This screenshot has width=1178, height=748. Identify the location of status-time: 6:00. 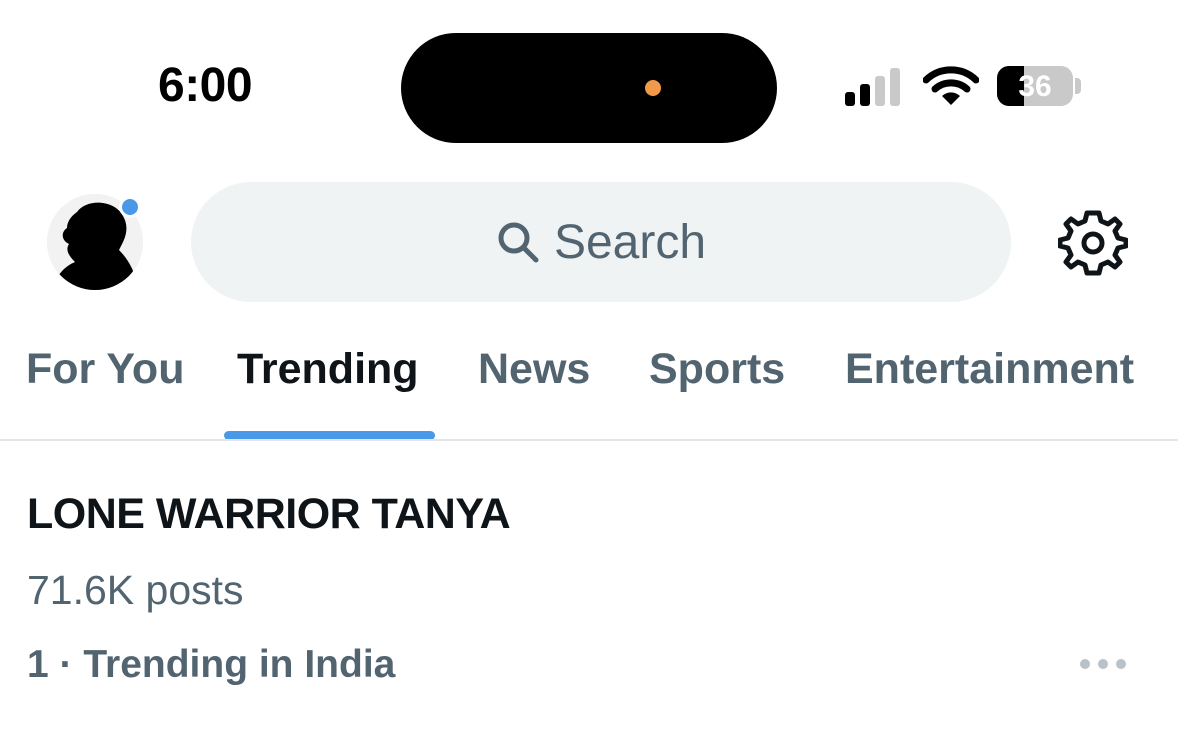
(205, 85).